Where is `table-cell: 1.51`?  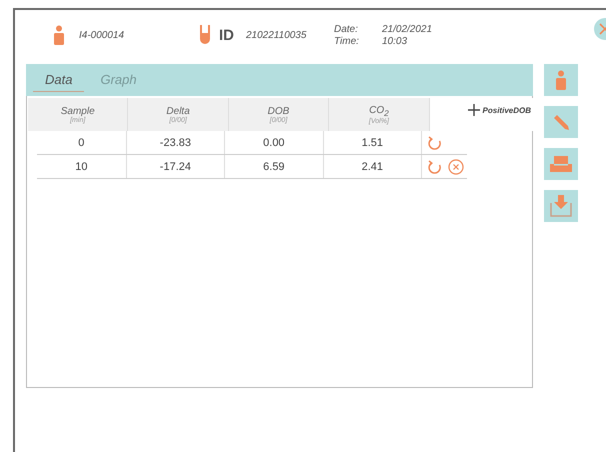 table-cell: 1.51 is located at coordinates (373, 142).